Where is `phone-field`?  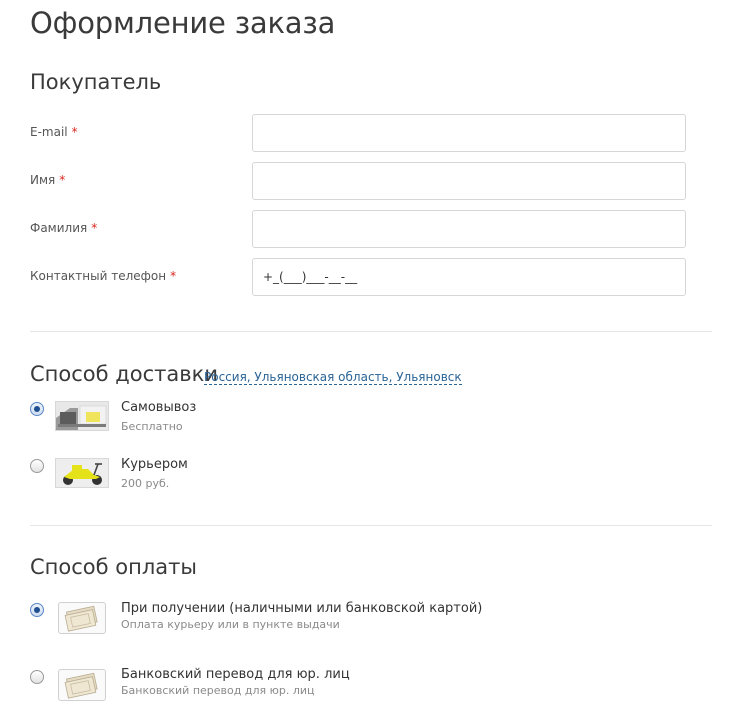 phone-field is located at coordinates (469, 277).